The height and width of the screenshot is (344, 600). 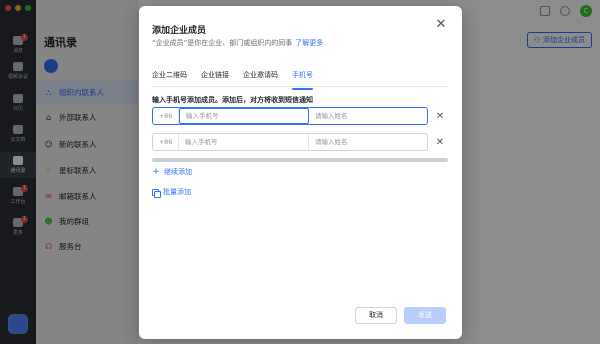 What do you see at coordinates (171, 192) in the screenshot?
I see `batch-add-link: 批量添加` at bounding box center [171, 192].